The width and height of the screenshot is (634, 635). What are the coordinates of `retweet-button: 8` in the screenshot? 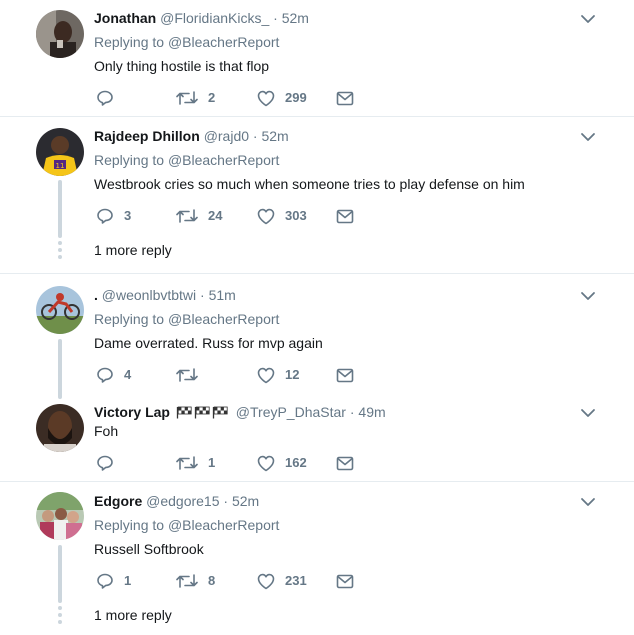 It's located at (195, 581).